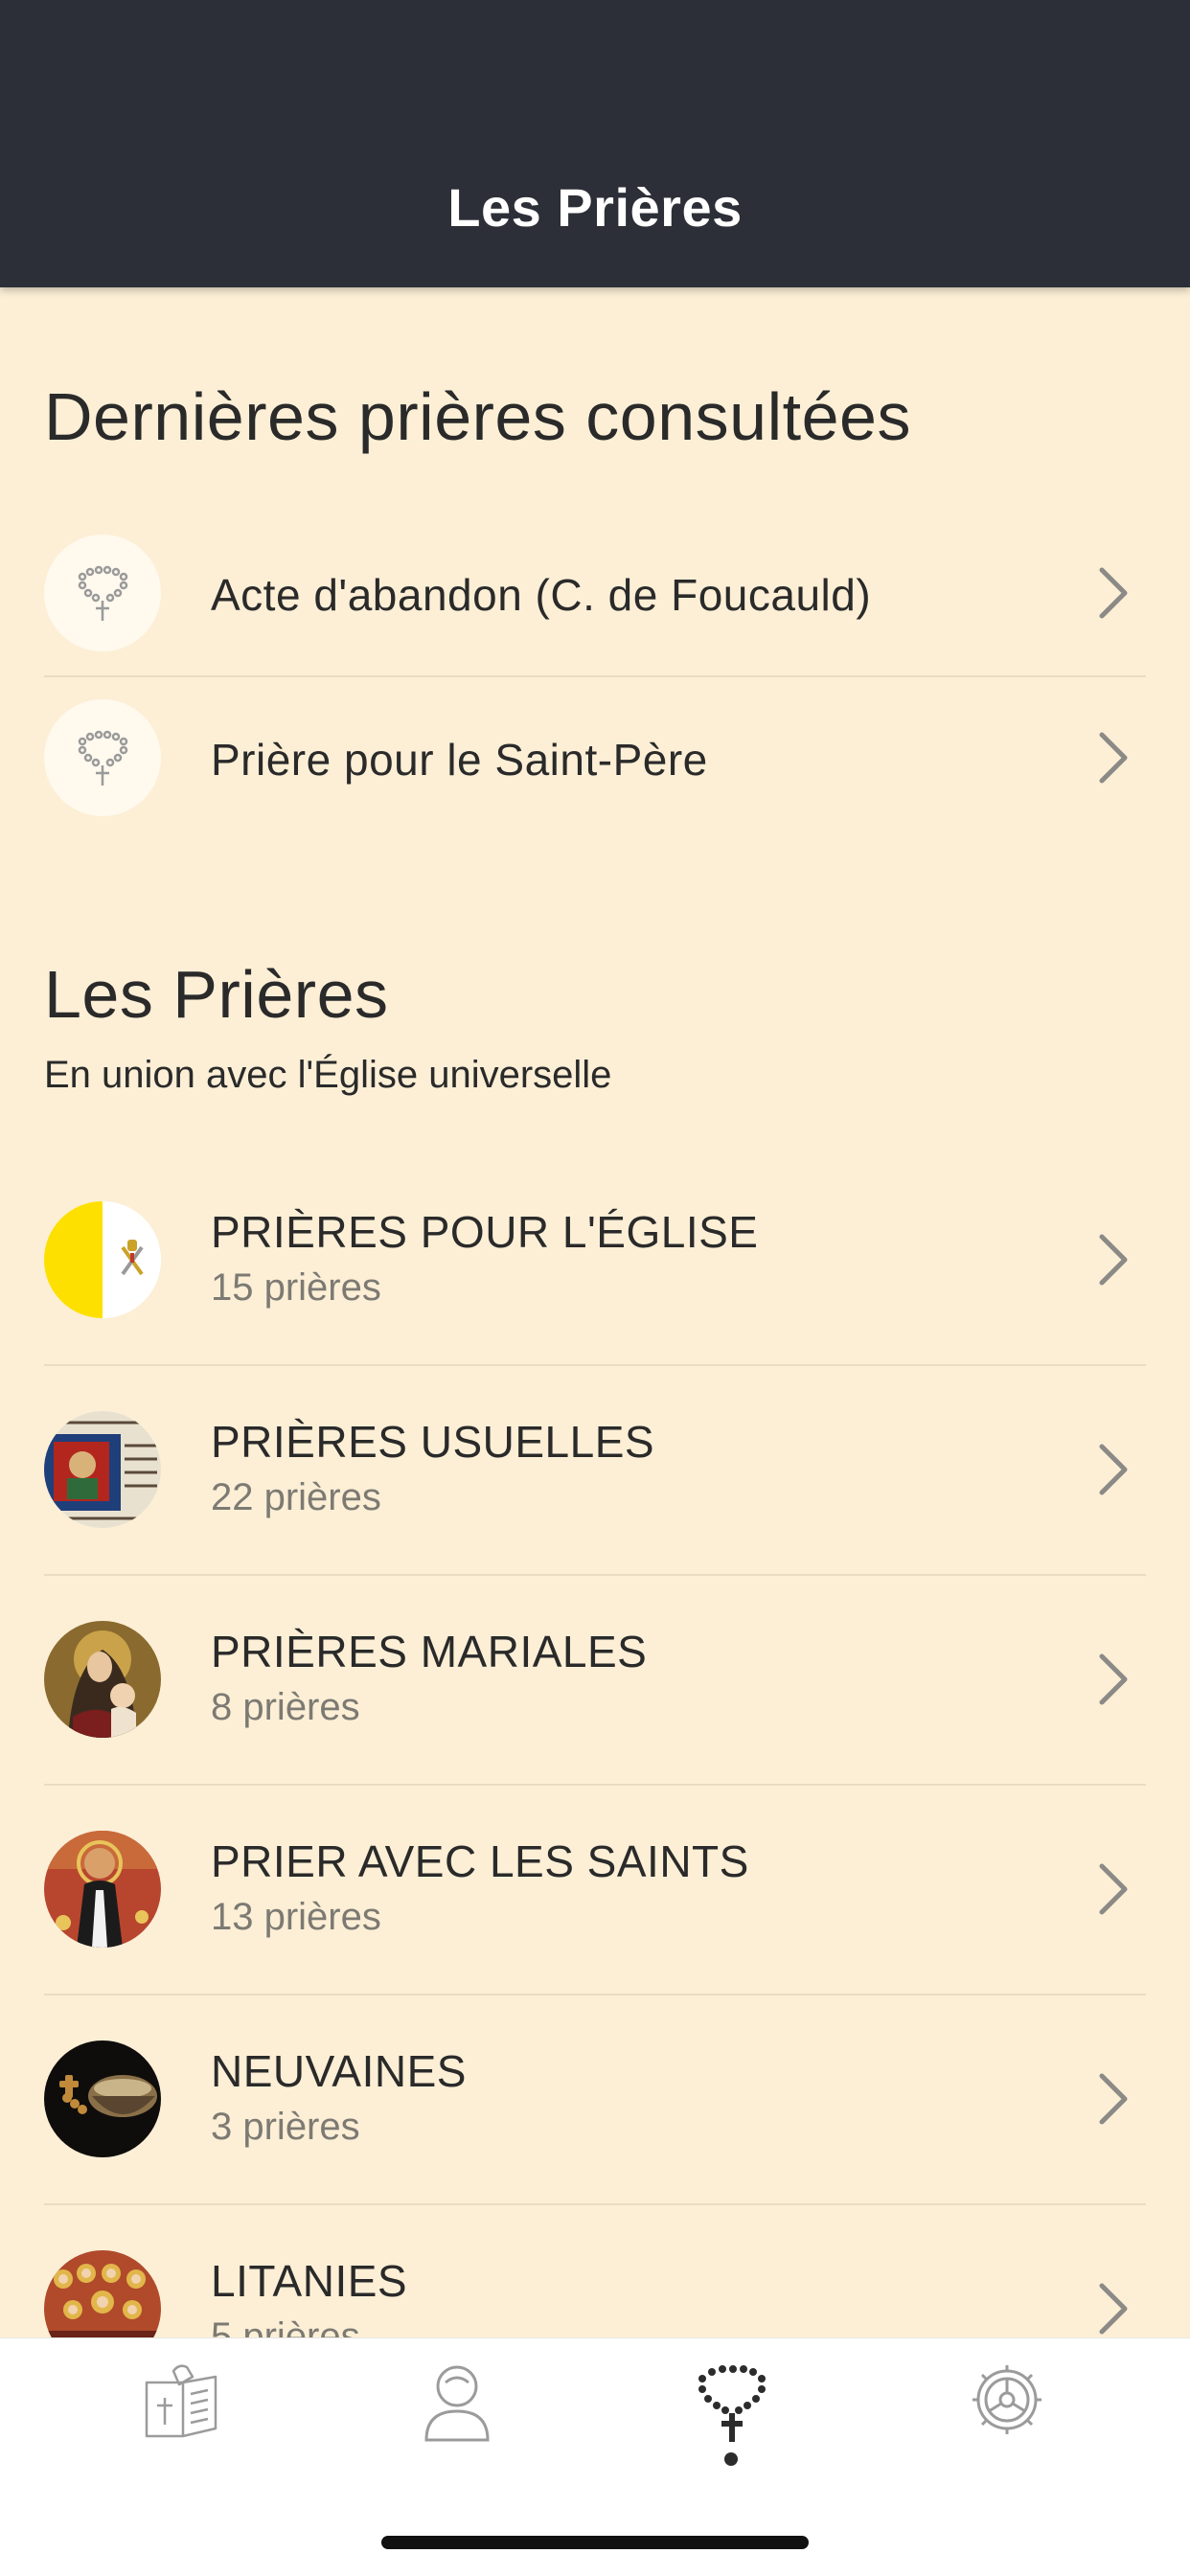 Image resolution: width=1190 pixels, height=2576 pixels. What do you see at coordinates (542, 595) in the screenshot?
I see `recent-prayer-label: Acte d'abandon (C. de Foucauld)` at bounding box center [542, 595].